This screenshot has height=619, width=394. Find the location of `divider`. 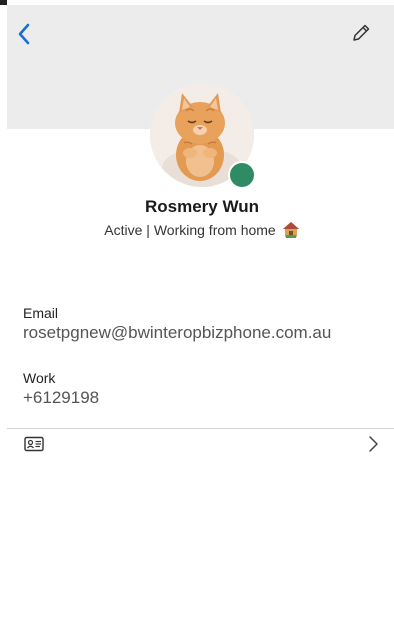

divider is located at coordinates (200, 428).